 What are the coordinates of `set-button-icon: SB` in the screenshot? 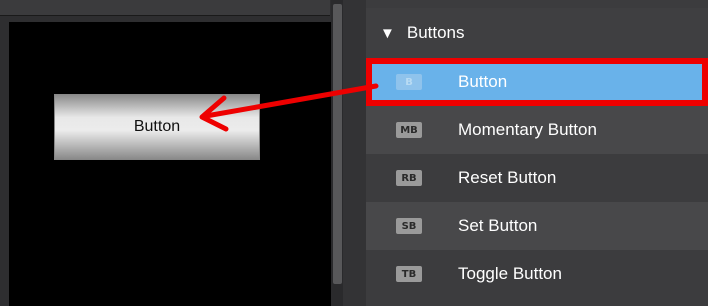 It's located at (409, 226).